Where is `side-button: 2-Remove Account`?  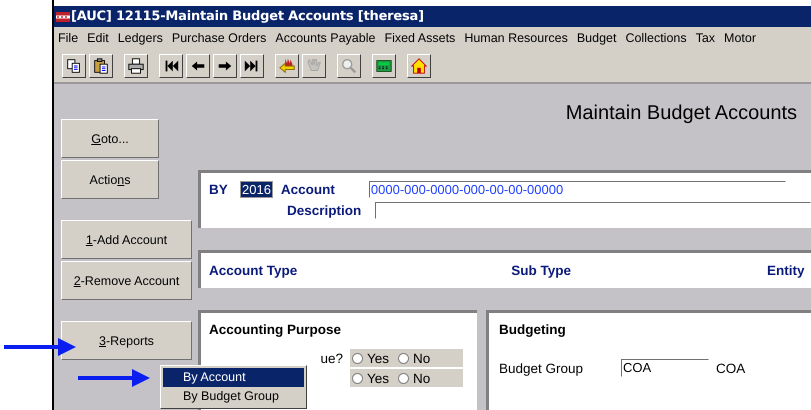 side-button: 2-Remove Account is located at coordinates (126, 280).